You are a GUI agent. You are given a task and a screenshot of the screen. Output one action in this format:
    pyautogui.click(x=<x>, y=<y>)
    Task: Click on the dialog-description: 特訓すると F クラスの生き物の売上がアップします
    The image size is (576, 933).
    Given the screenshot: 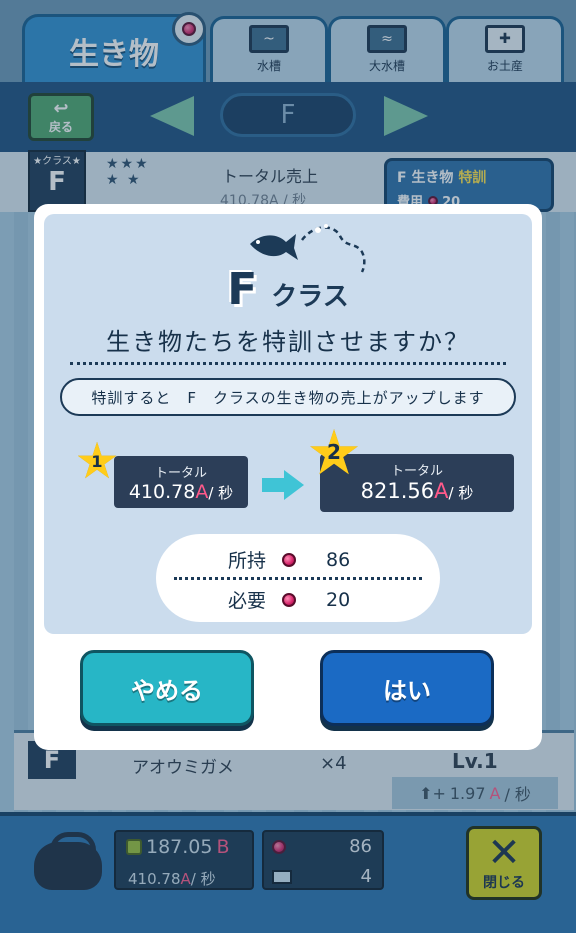 What is the action you would take?
    pyautogui.click(x=288, y=397)
    